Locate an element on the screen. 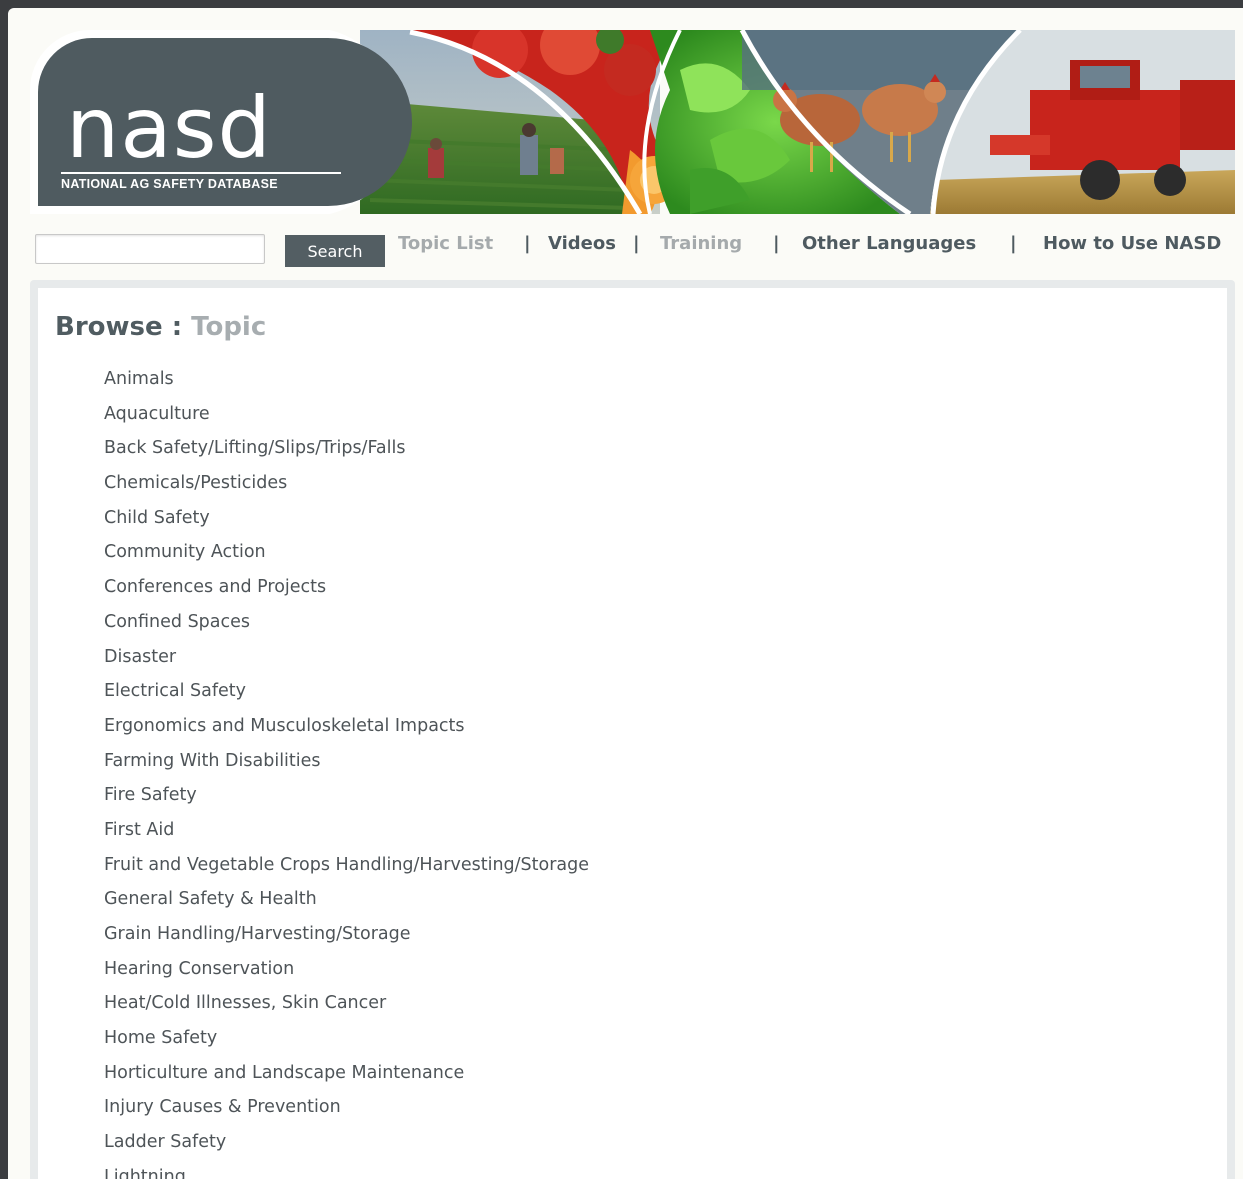 The height and width of the screenshot is (1179, 1243). logo-tagline: NATIONAL AG SAFETY DATABASE is located at coordinates (201, 181).